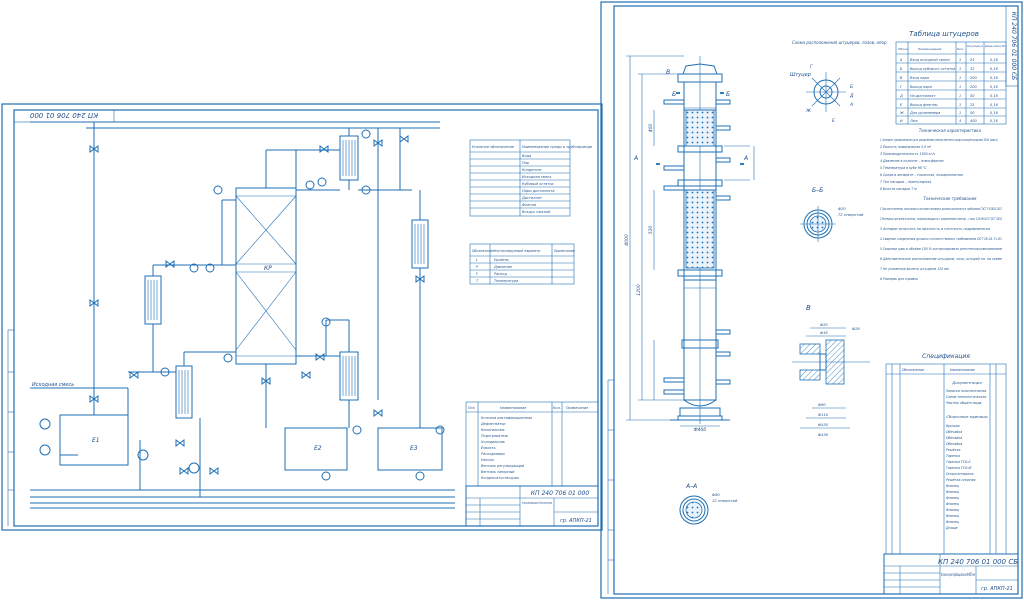  I want to click on spec-row: Обечайка, so click(954, 432).